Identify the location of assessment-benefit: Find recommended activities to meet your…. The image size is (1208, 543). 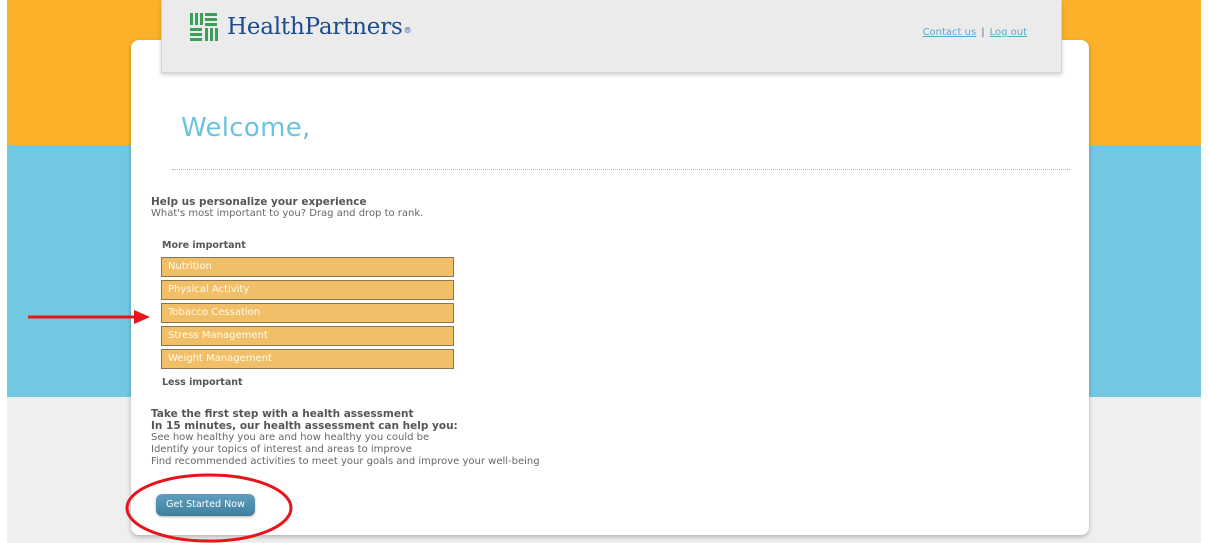
(345, 461).